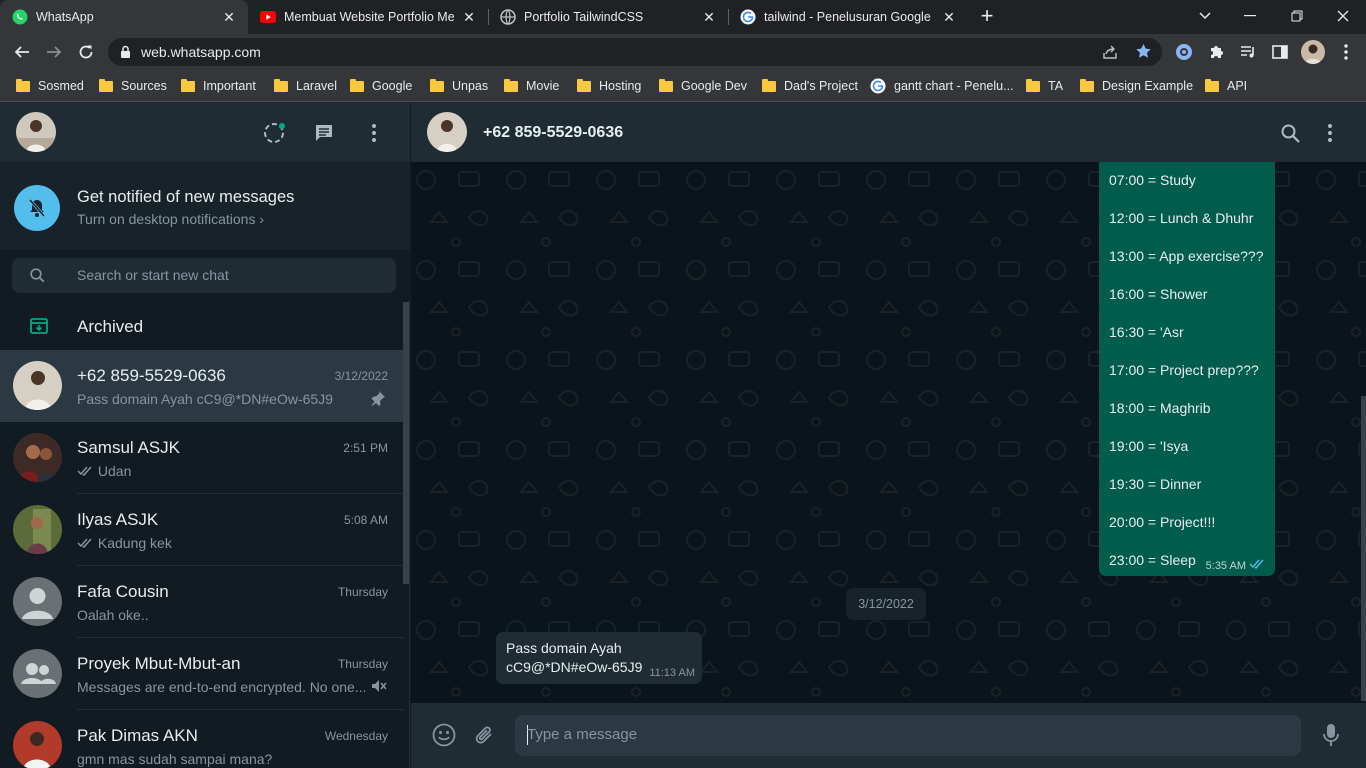 The image size is (1366, 768). I want to click on bookmark-sosmed: Sosmed, so click(50, 86).